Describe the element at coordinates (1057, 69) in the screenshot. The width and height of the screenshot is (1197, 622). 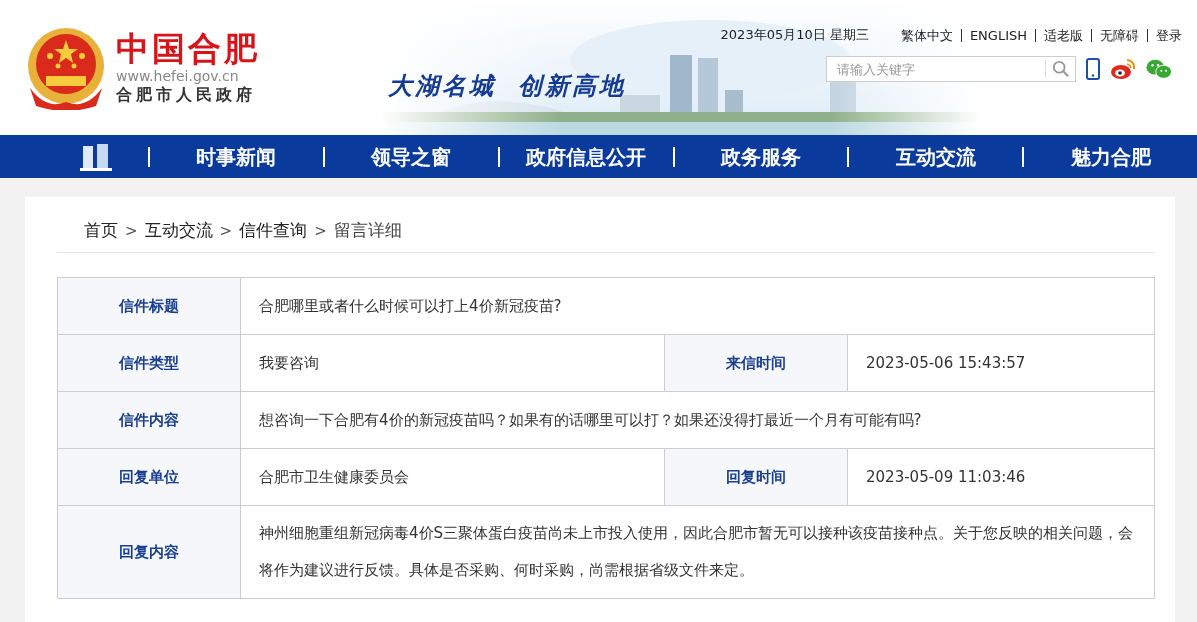
I see `search-icon` at that location.